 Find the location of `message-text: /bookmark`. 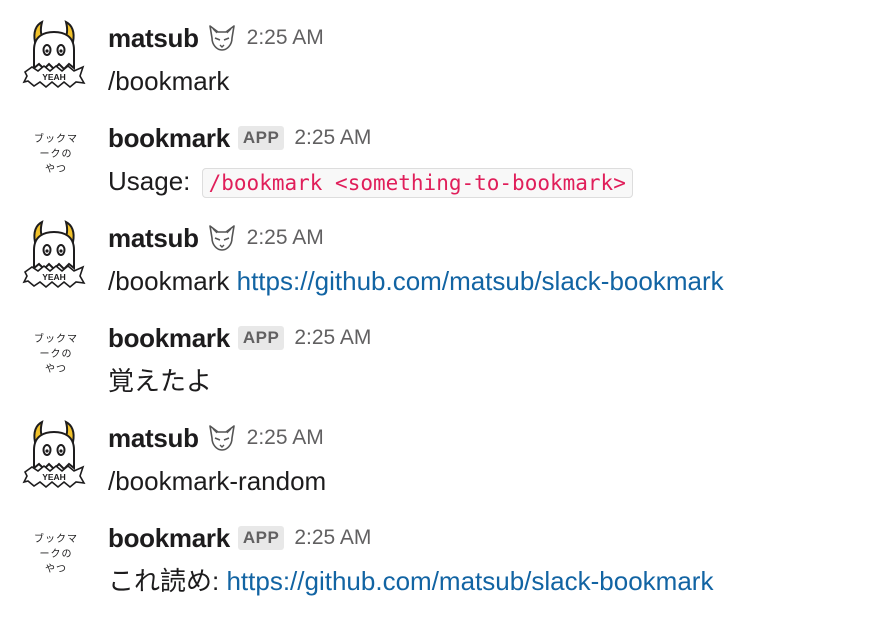

message-text: /bookmark is located at coordinates (168, 81).